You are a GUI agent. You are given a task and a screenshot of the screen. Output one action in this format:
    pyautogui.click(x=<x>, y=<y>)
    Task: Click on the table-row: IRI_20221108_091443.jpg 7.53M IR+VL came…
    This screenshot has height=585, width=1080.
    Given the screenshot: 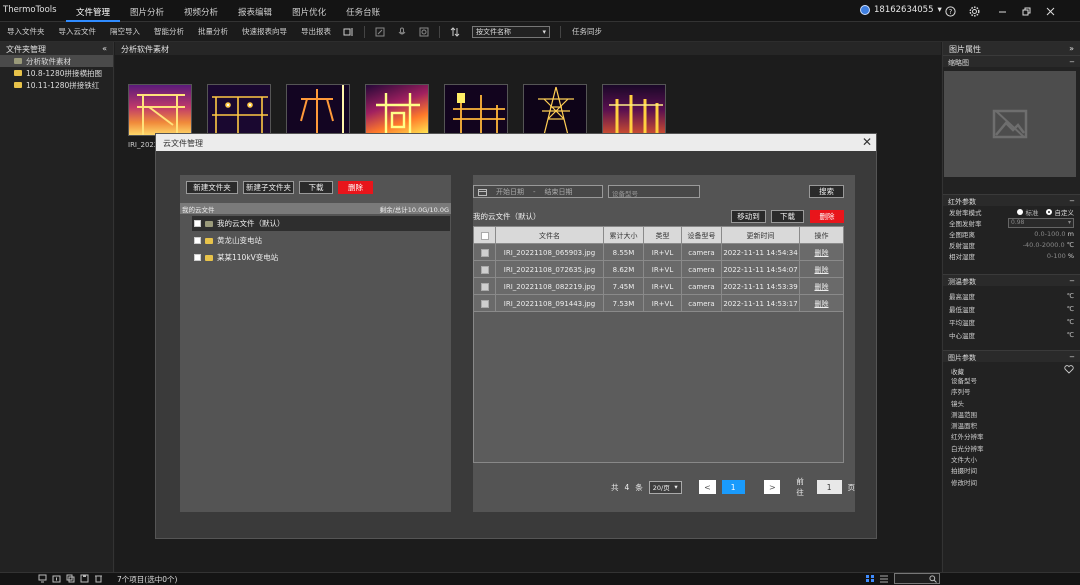 What is the action you would take?
    pyautogui.click(x=658, y=303)
    